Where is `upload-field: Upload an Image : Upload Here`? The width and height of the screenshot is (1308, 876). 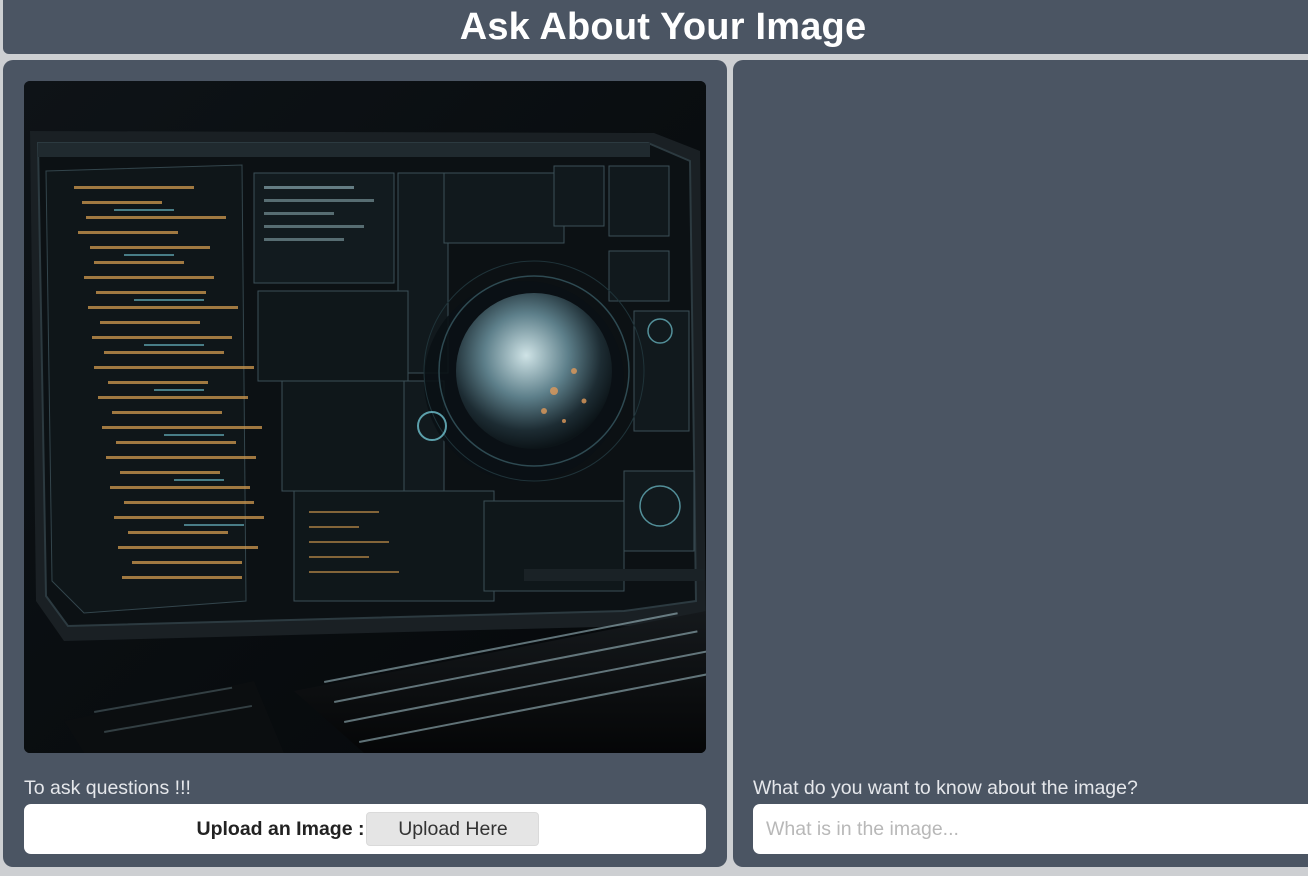 upload-field: Upload an Image : Upload Here is located at coordinates (365, 829).